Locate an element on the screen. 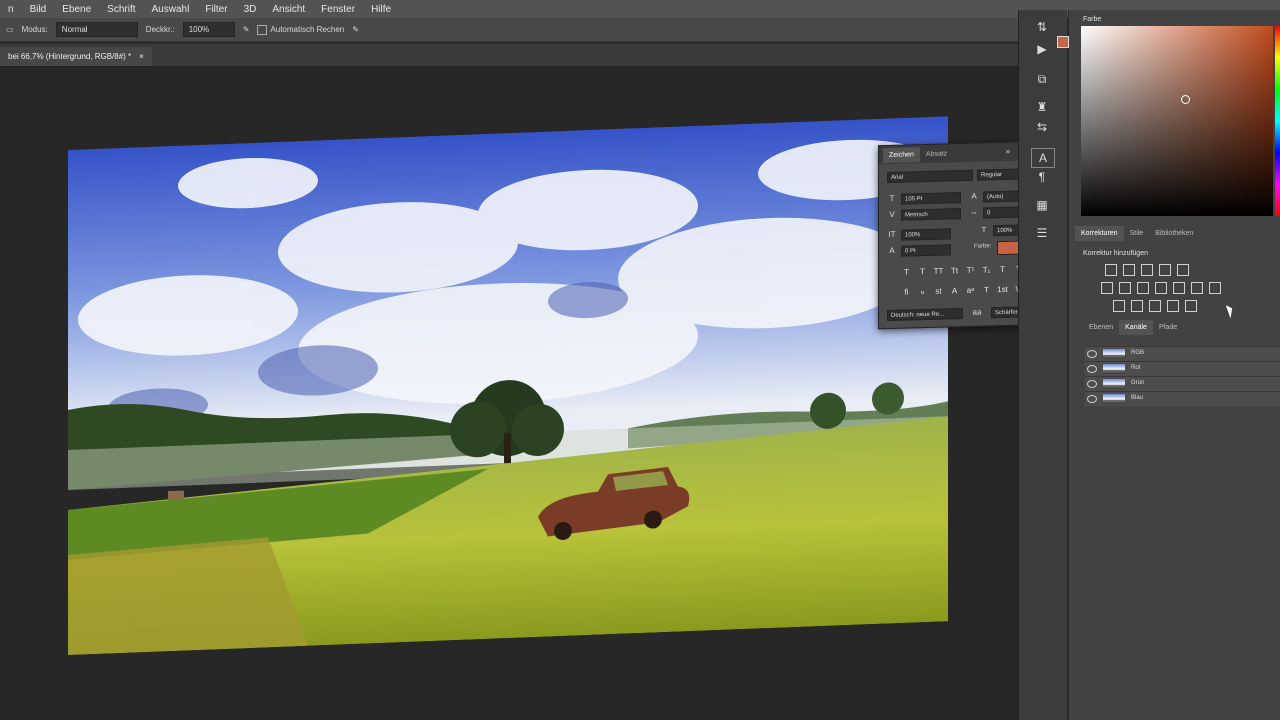 The image size is (1280, 720). color-picker-field is located at coordinates (1177, 121).